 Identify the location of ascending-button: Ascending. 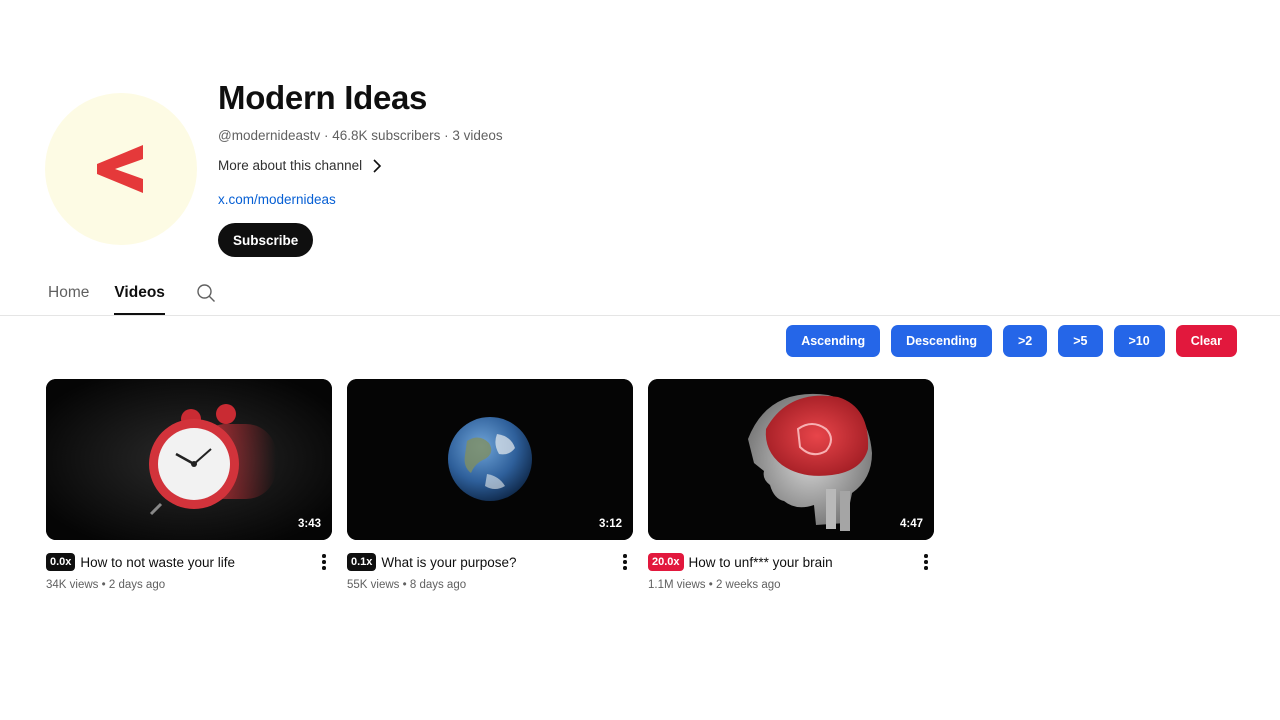
(833, 341).